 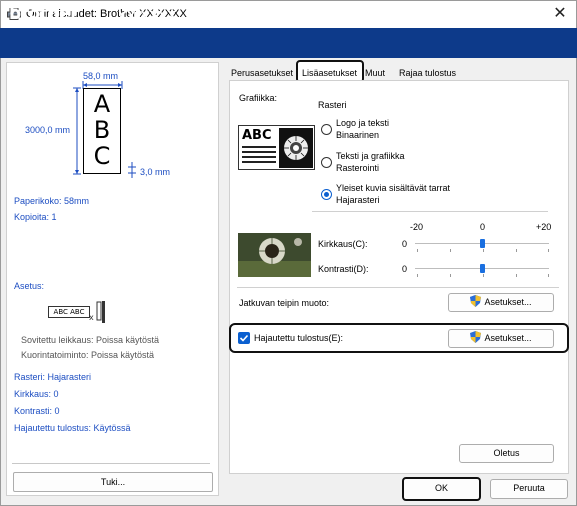 I want to click on preview-letter: C, so click(x=102, y=156).